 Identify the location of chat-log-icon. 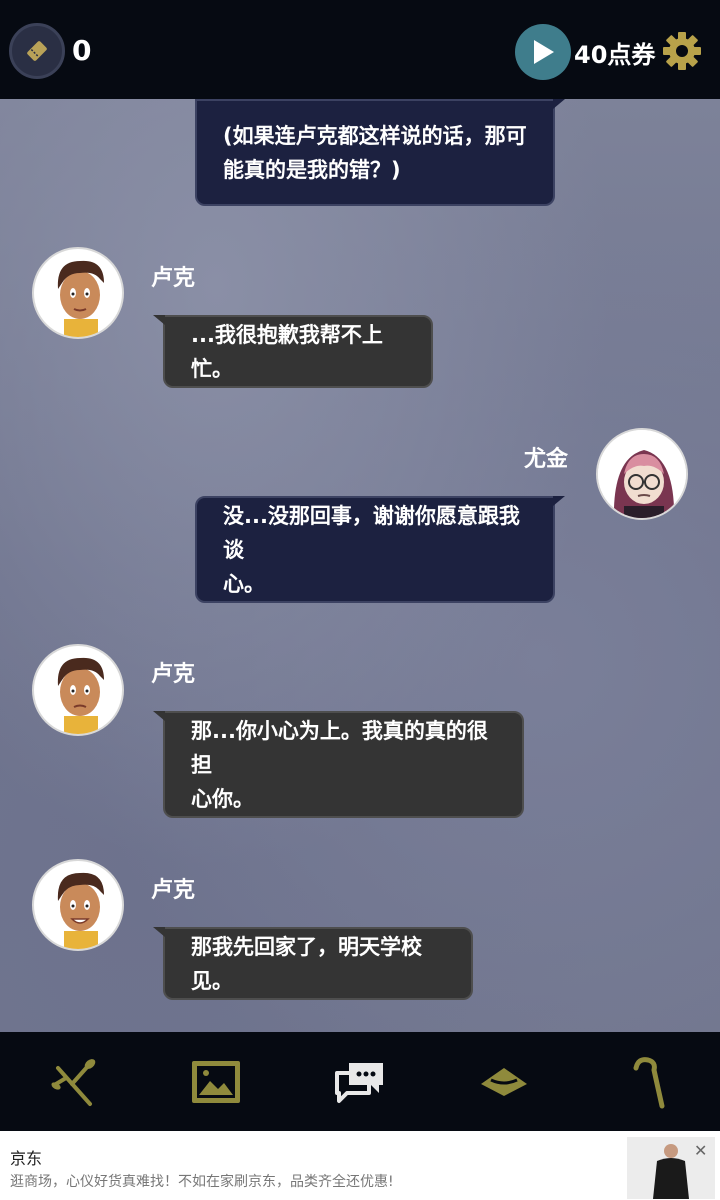
(359, 1083).